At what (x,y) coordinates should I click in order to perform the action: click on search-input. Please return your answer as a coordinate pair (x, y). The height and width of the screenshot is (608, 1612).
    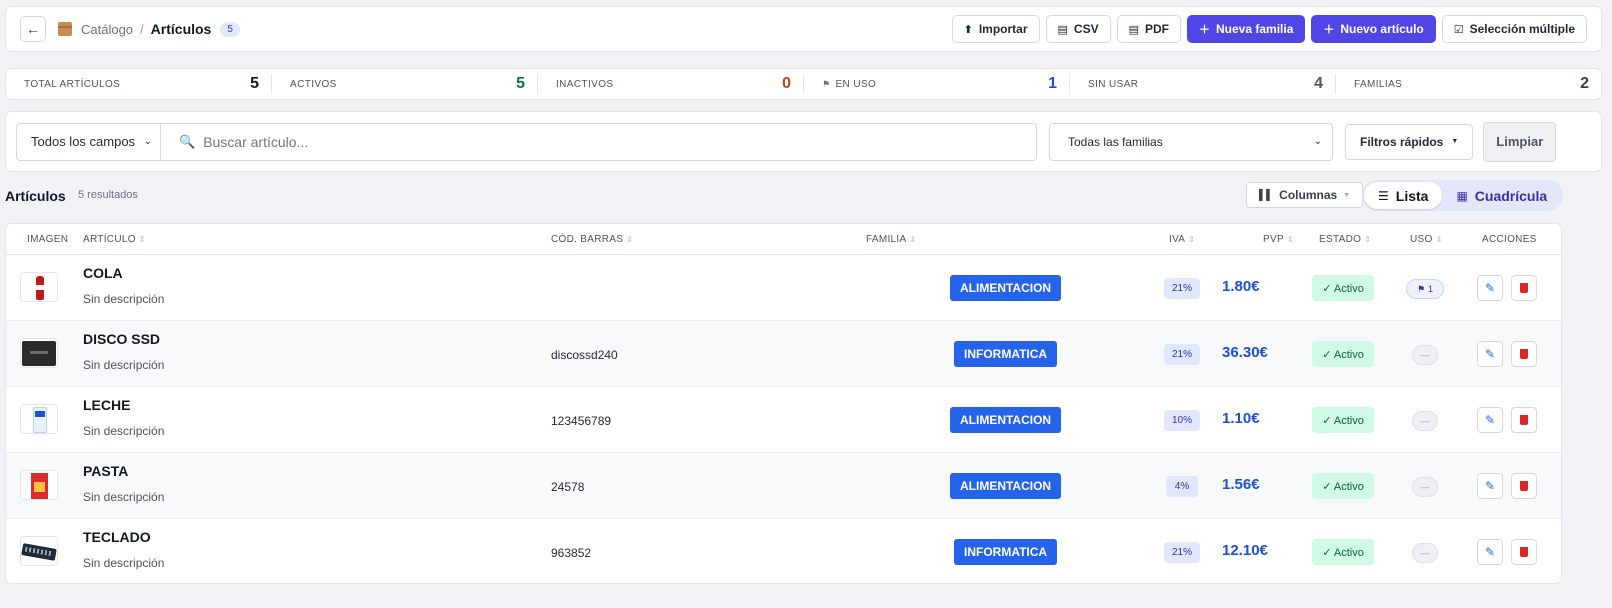
    Looking at the image, I should click on (603, 141).